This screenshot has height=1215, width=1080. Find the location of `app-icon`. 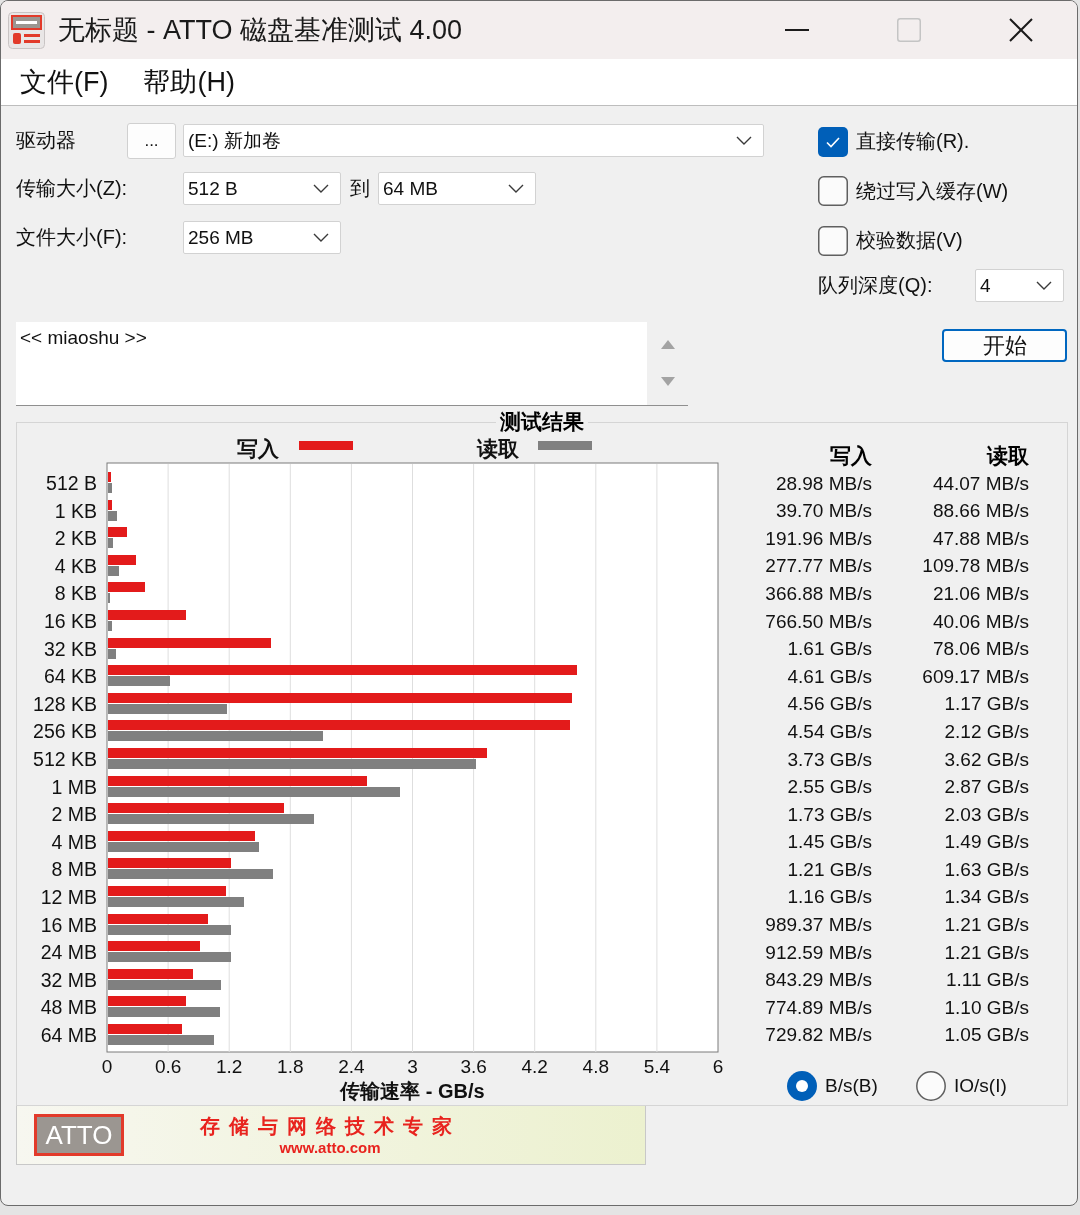

app-icon is located at coordinates (26, 30).